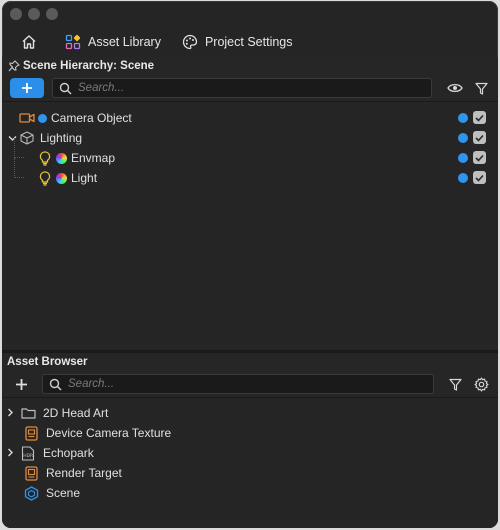 The image size is (500, 530). Describe the element at coordinates (47, 362) in the screenshot. I see `asset-browser-title: Asset Browser` at that location.